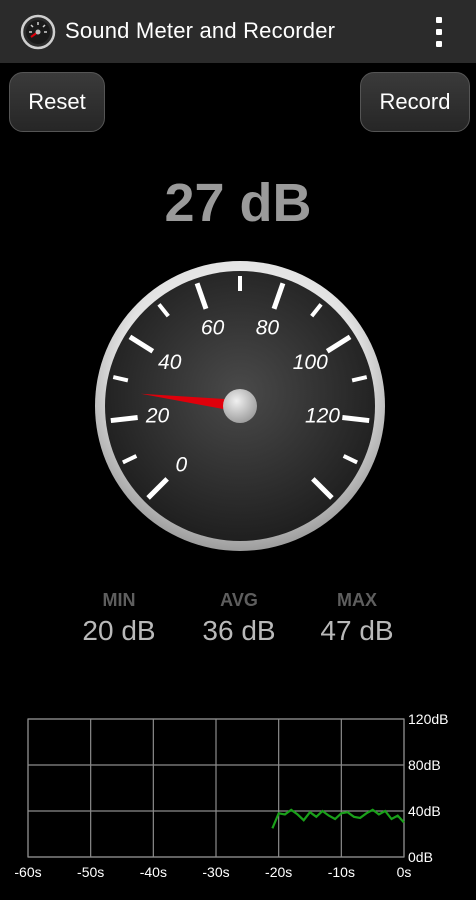 The width and height of the screenshot is (476, 900). I want to click on speedometer-icon, so click(38, 32).